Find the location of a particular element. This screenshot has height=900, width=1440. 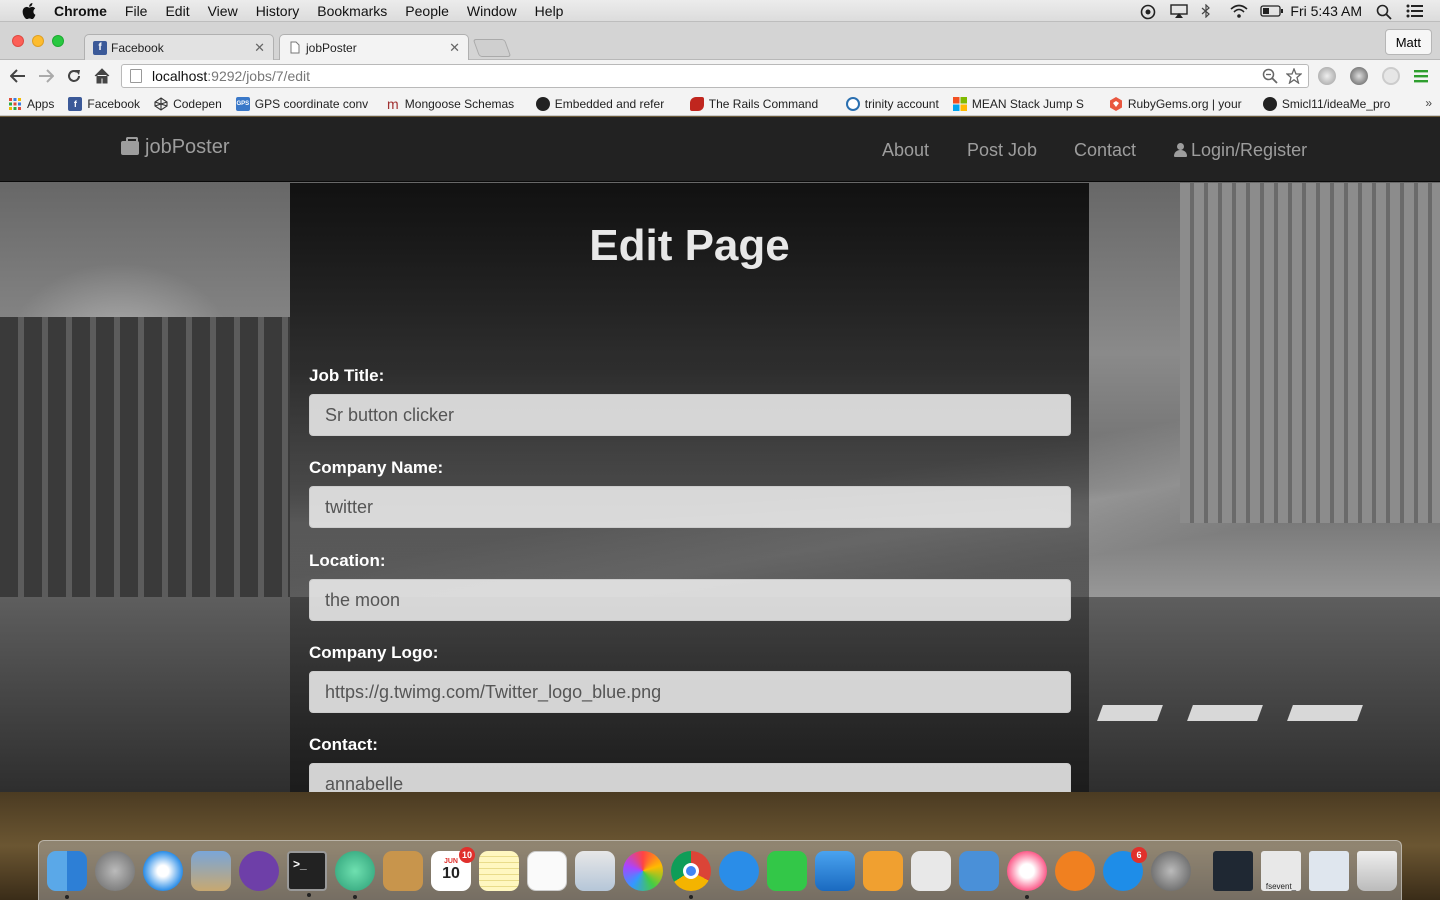

apple-menu-icon is located at coordinates (29, 10).